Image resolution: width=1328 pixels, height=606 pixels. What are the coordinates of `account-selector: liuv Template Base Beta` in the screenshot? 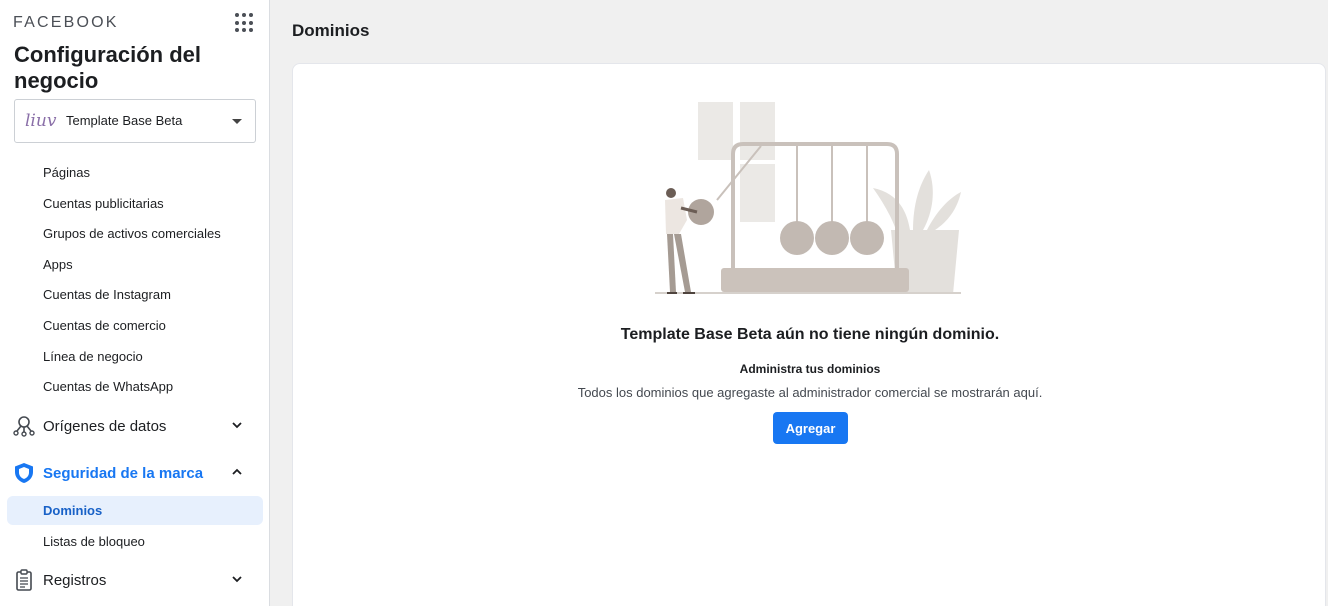 It's located at (135, 121).